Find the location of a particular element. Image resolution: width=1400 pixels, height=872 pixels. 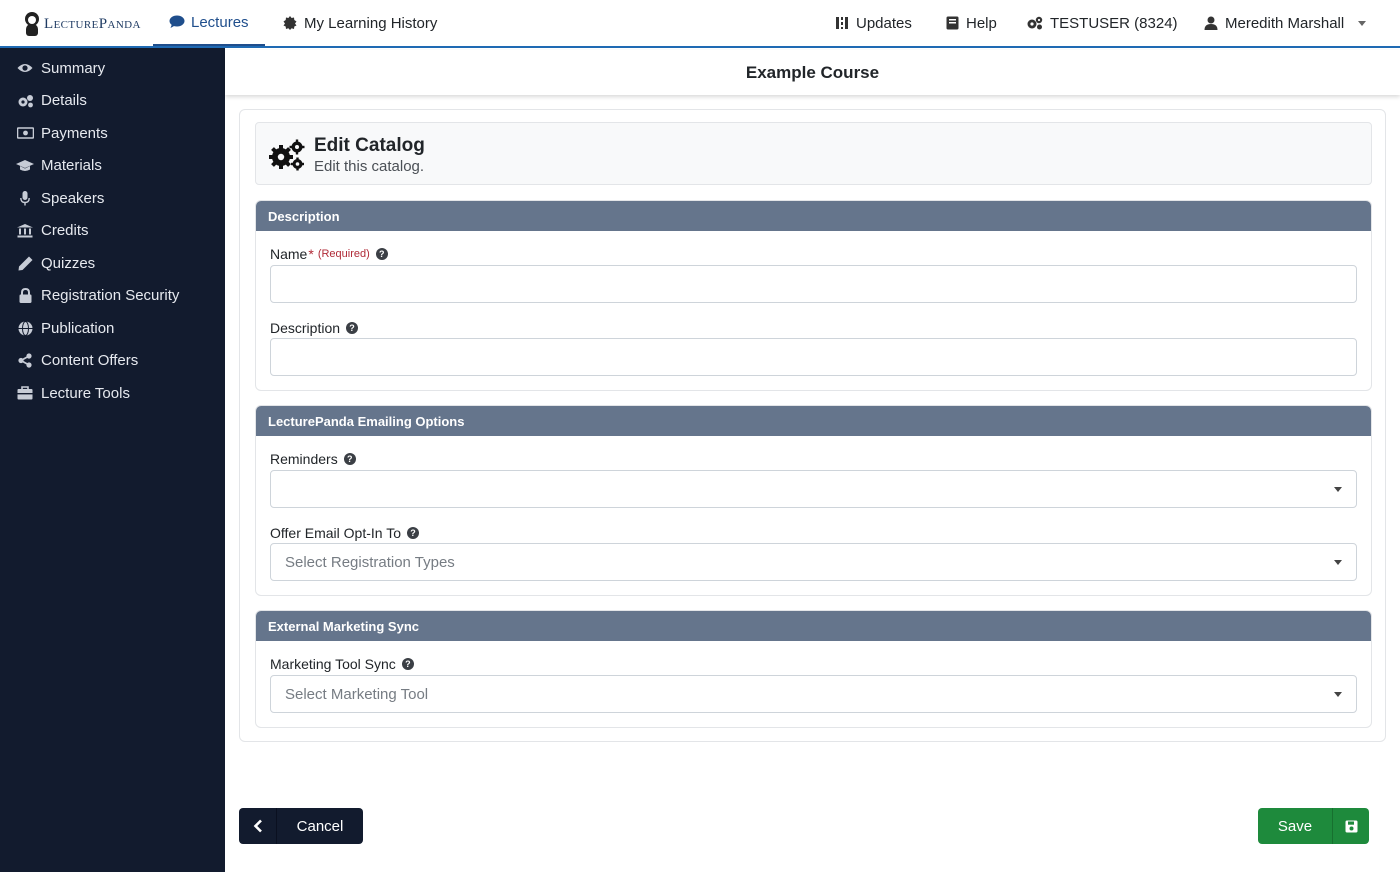

sidebar-item-publication: Publication is located at coordinates (112, 328).